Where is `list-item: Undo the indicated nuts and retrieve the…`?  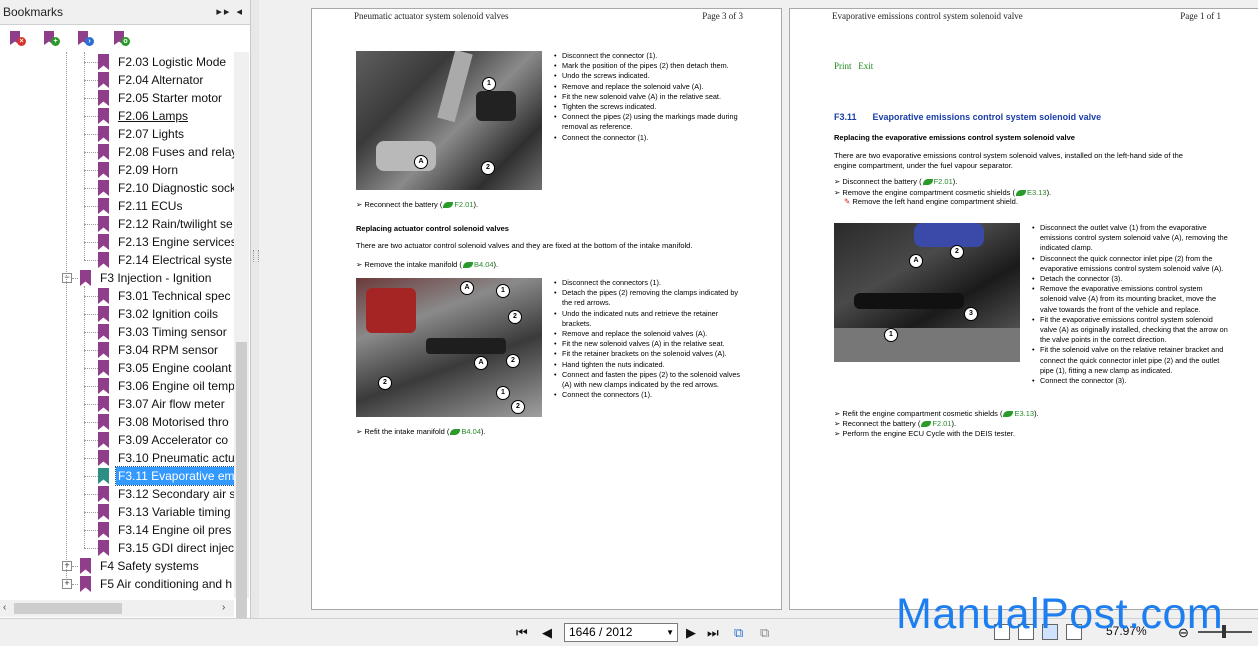 list-item: Undo the indicated nuts and retrieve the… is located at coordinates (649, 319).